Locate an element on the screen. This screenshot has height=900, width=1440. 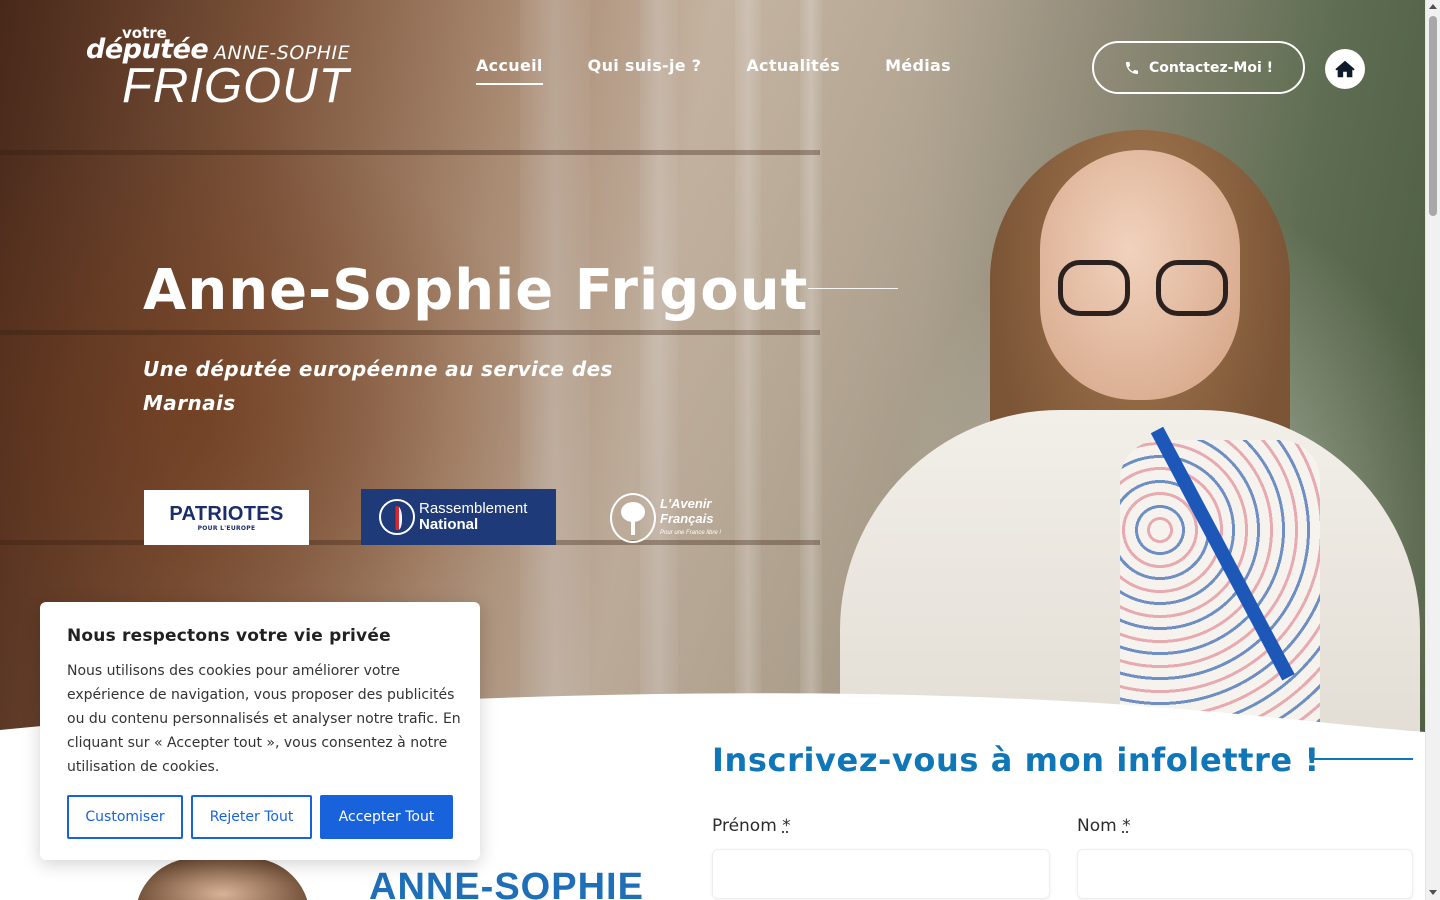
hero-title-divider is located at coordinates (853, 288).